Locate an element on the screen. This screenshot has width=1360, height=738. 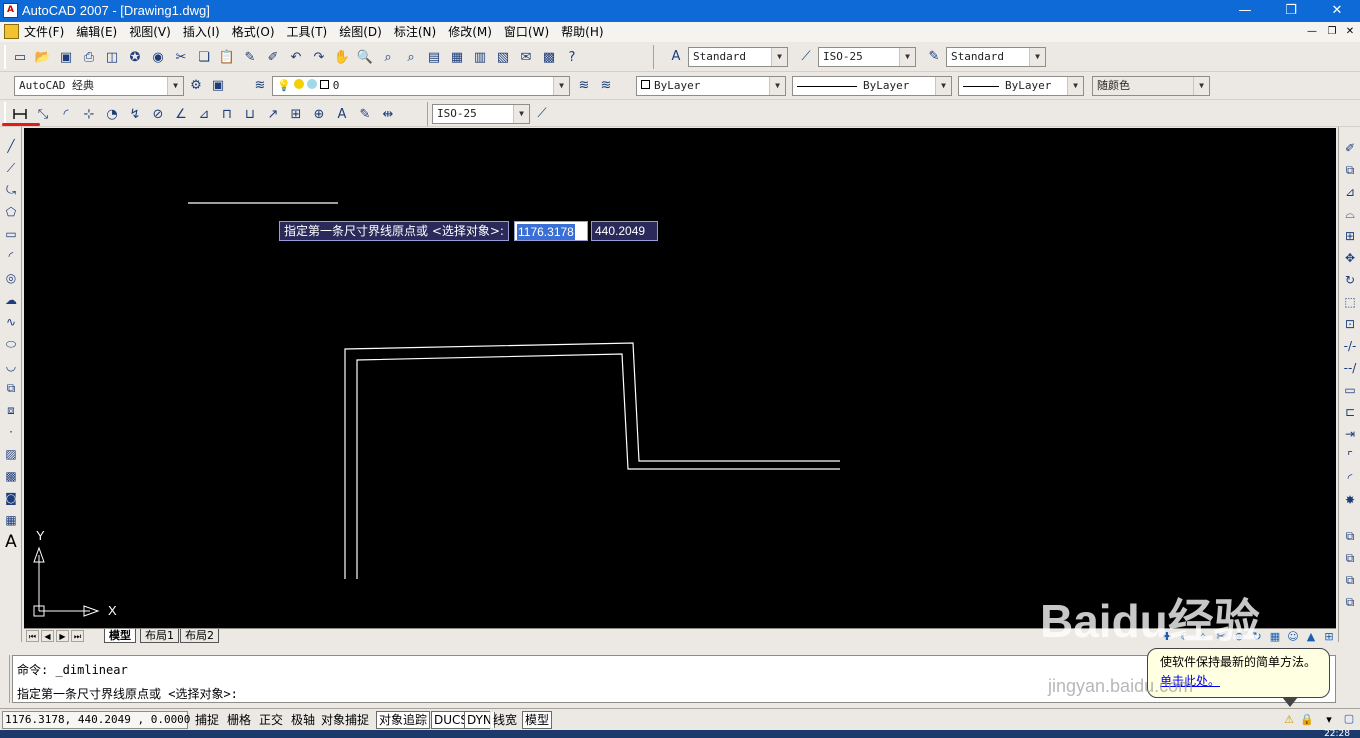
autocad-app-icon: A is located at coordinates (10, 10).